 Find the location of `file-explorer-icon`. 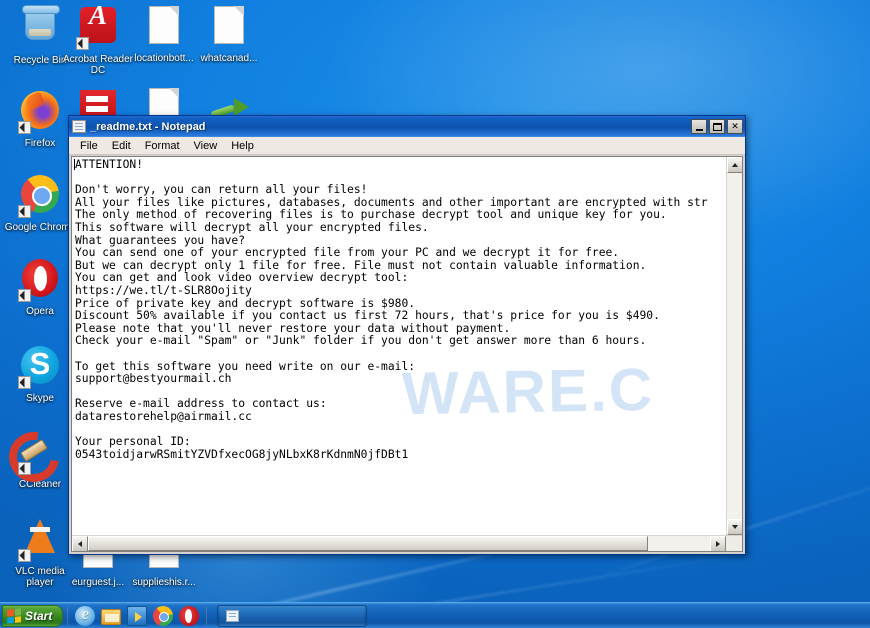

file-explorer-icon is located at coordinates (111, 616).